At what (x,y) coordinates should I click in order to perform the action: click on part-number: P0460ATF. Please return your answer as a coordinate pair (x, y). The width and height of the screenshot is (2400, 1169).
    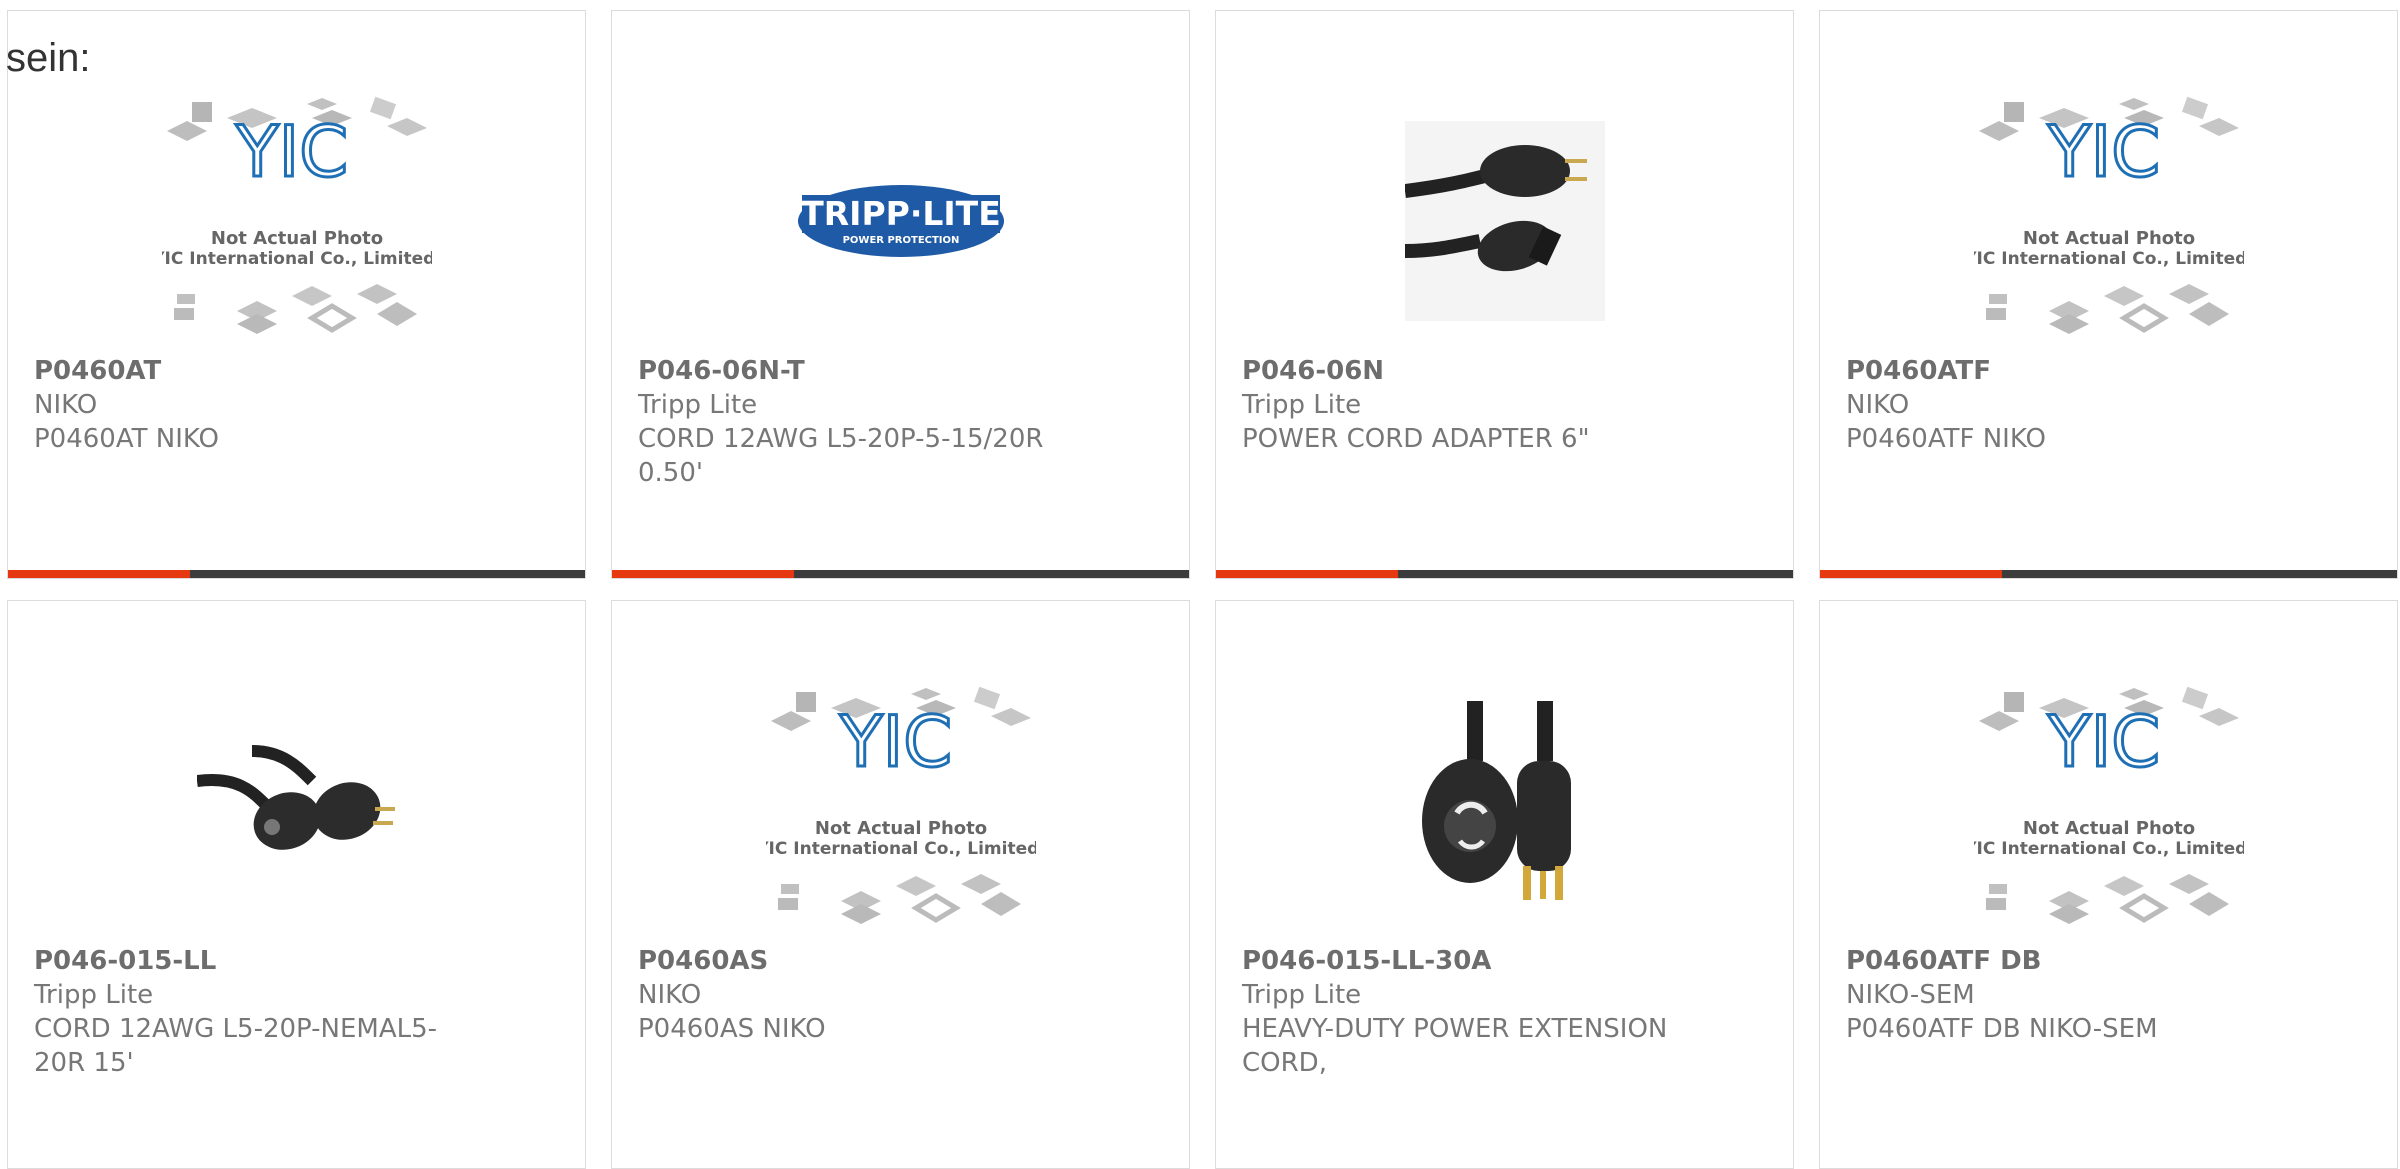
    Looking at the image, I should click on (2108, 371).